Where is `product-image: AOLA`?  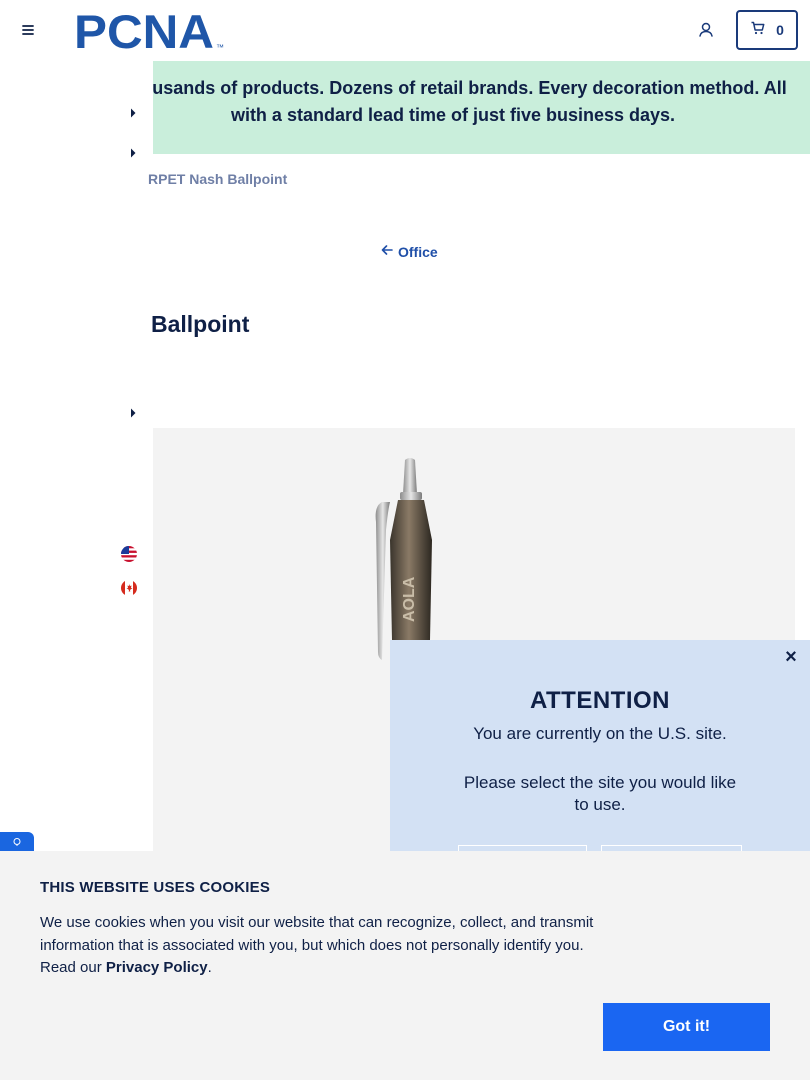
product-image: AOLA is located at coordinates (410, 562).